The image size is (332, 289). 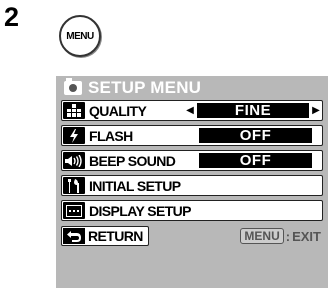 I want to click on menu-row-flash: FLASH OFF, so click(x=192, y=135).